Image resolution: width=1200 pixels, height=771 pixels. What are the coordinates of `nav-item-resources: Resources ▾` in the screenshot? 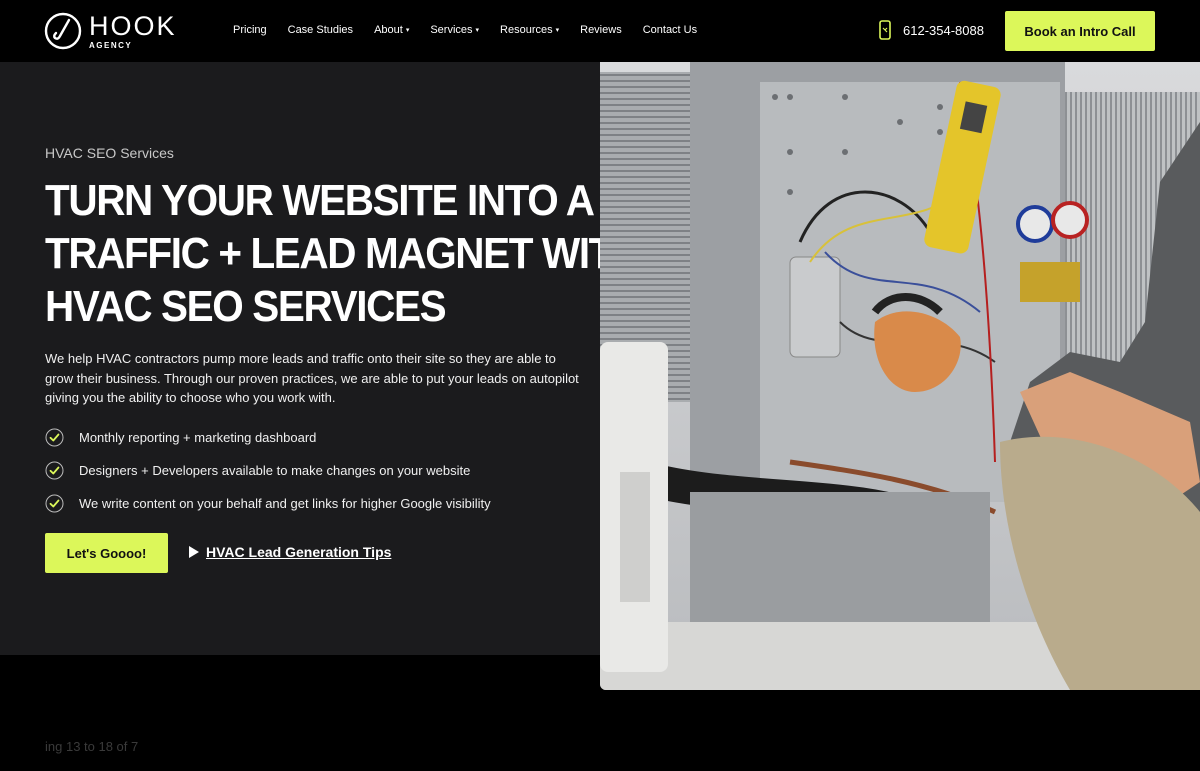 It's located at (529, 30).